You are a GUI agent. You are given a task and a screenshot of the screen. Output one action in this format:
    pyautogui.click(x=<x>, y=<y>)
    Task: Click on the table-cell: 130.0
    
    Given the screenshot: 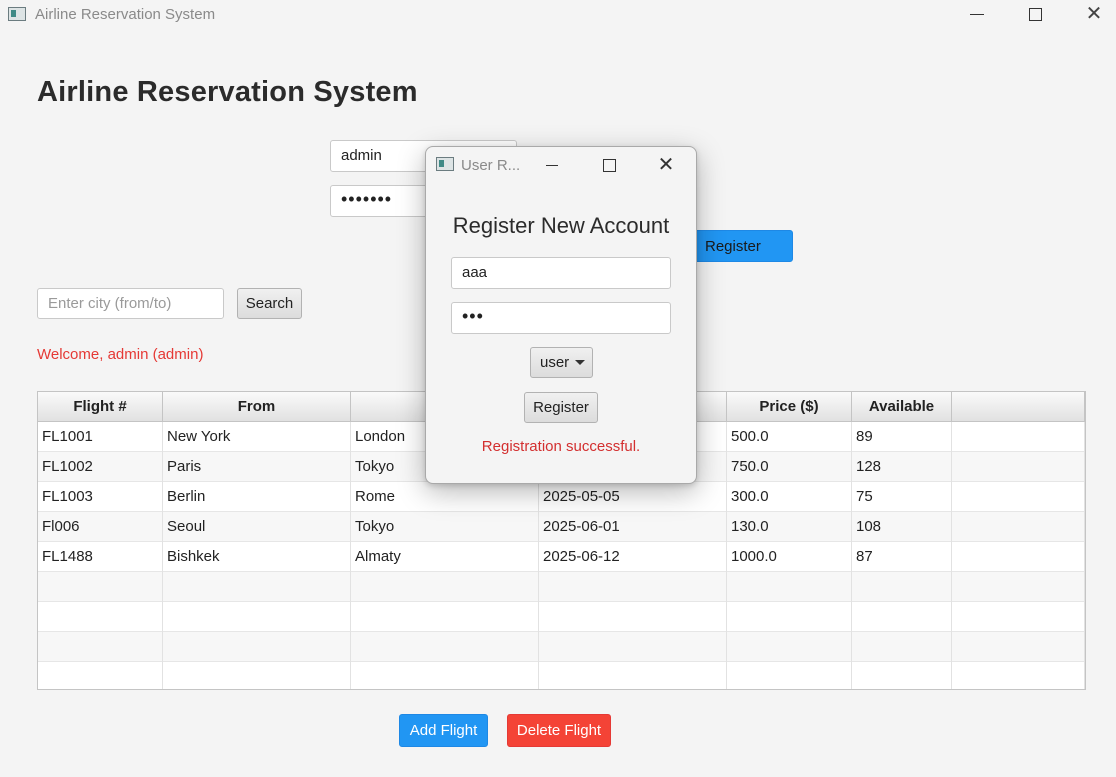 What is the action you would take?
    pyautogui.click(x=789, y=527)
    